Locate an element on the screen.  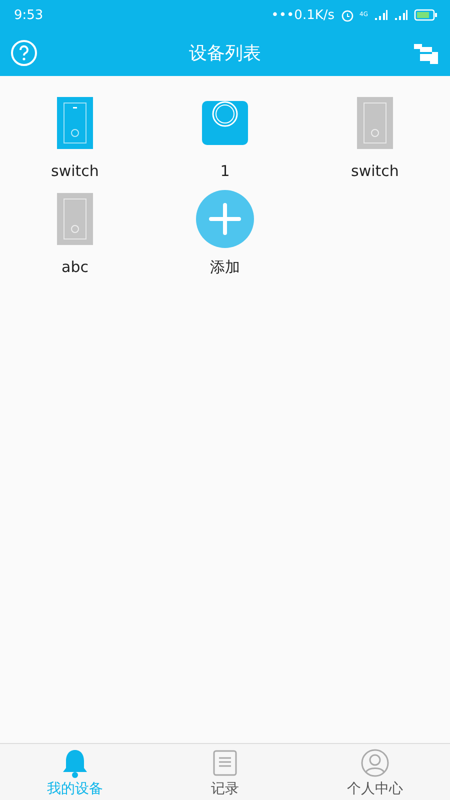
add-icon is located at coordinates (225, 219).